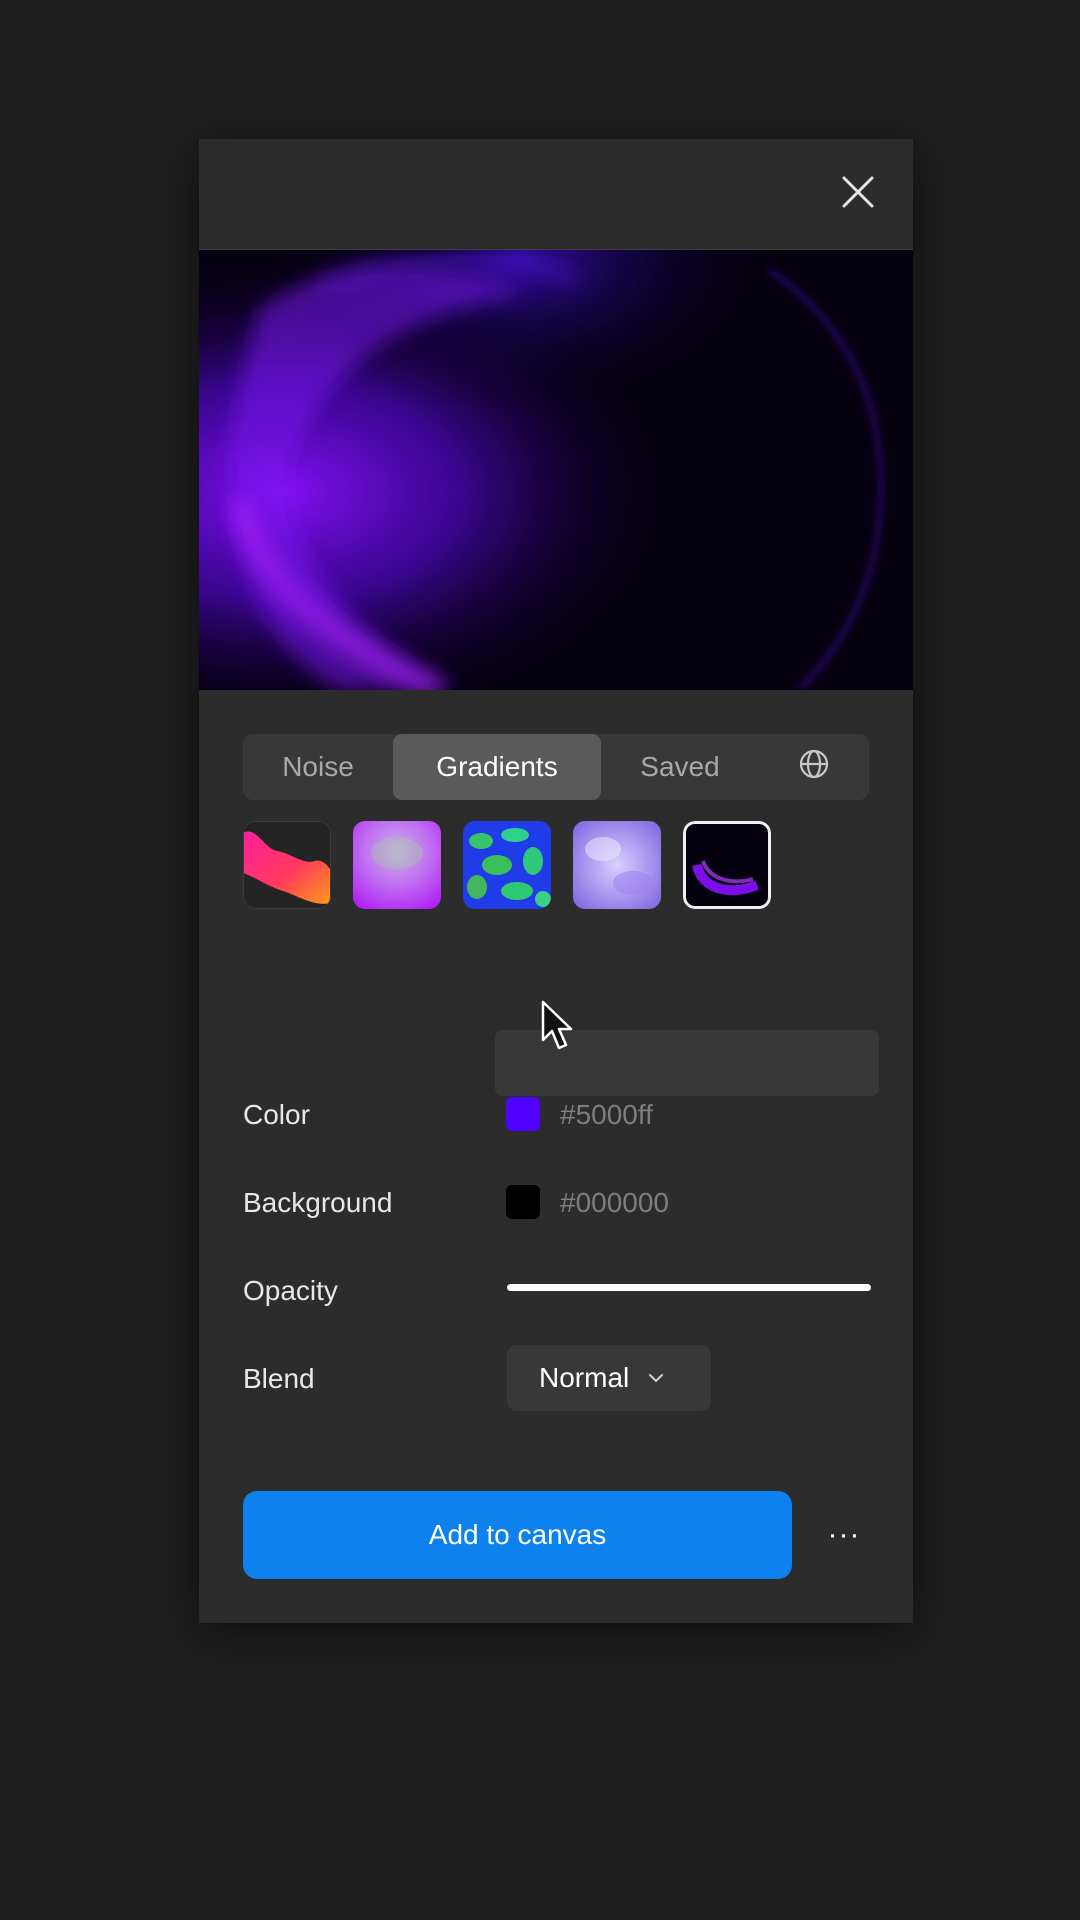  I want to click on background-label: Background, so click(318, 1202).